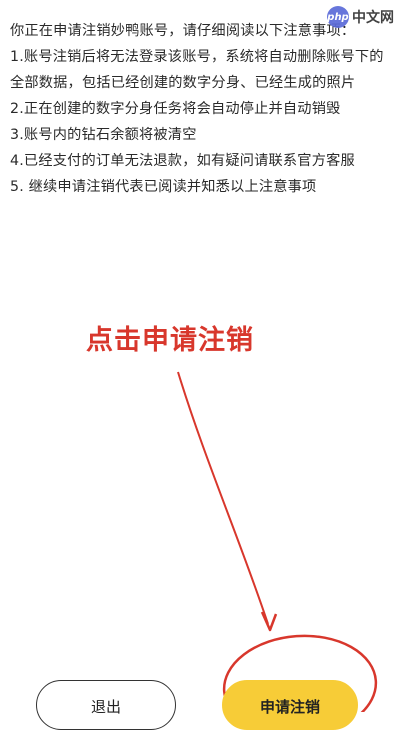  Describe the element at coordinates (269, 621) in the screenshot. I see `annotation-arrow-head` at that location.